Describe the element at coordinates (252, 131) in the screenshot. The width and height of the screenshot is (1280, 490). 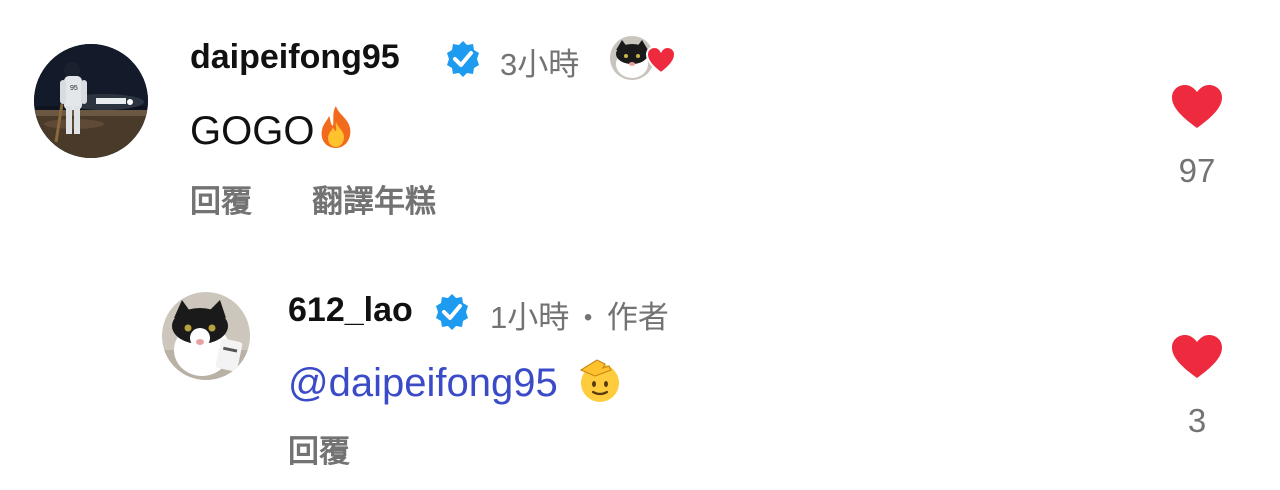
I see `comment-body: GOGO` at that location.